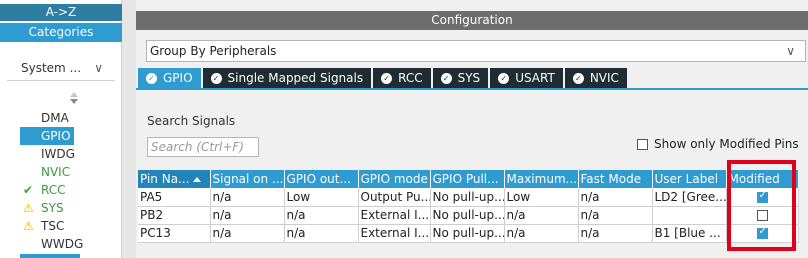  I want to click on category-item-dma: DMA, so click(70, 118).